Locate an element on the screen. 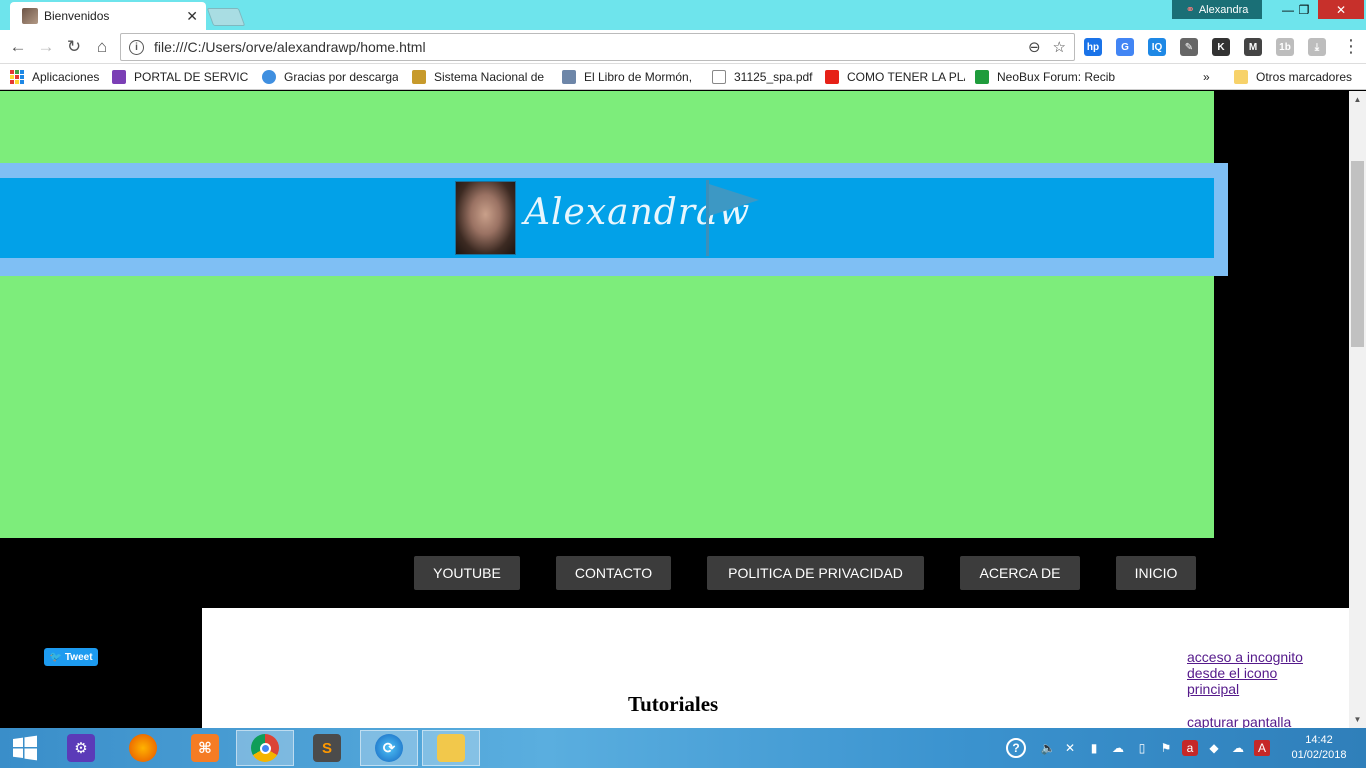 The image size is (1366, 768). clock-time: 14:42 is located at coordinates (1319, 740).